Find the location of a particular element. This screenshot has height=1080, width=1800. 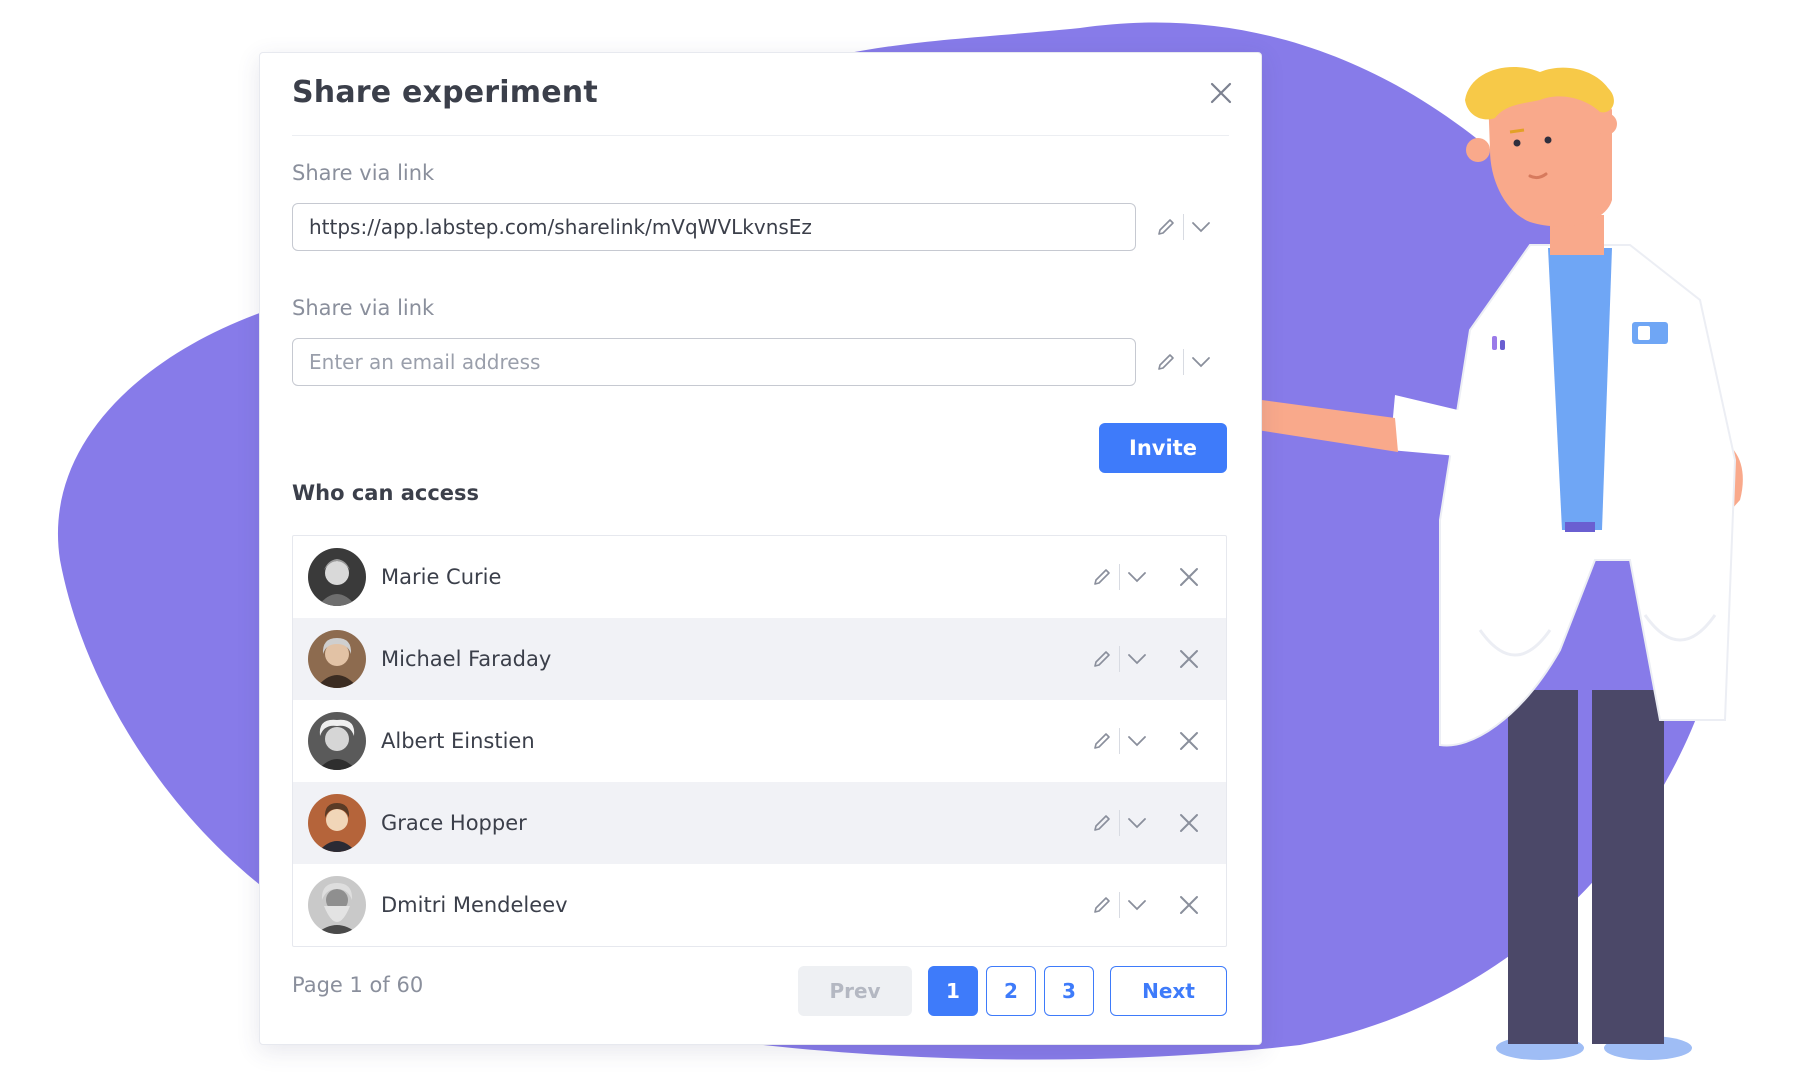

page-button-2: 2 is located at coordinates (1011, 991).